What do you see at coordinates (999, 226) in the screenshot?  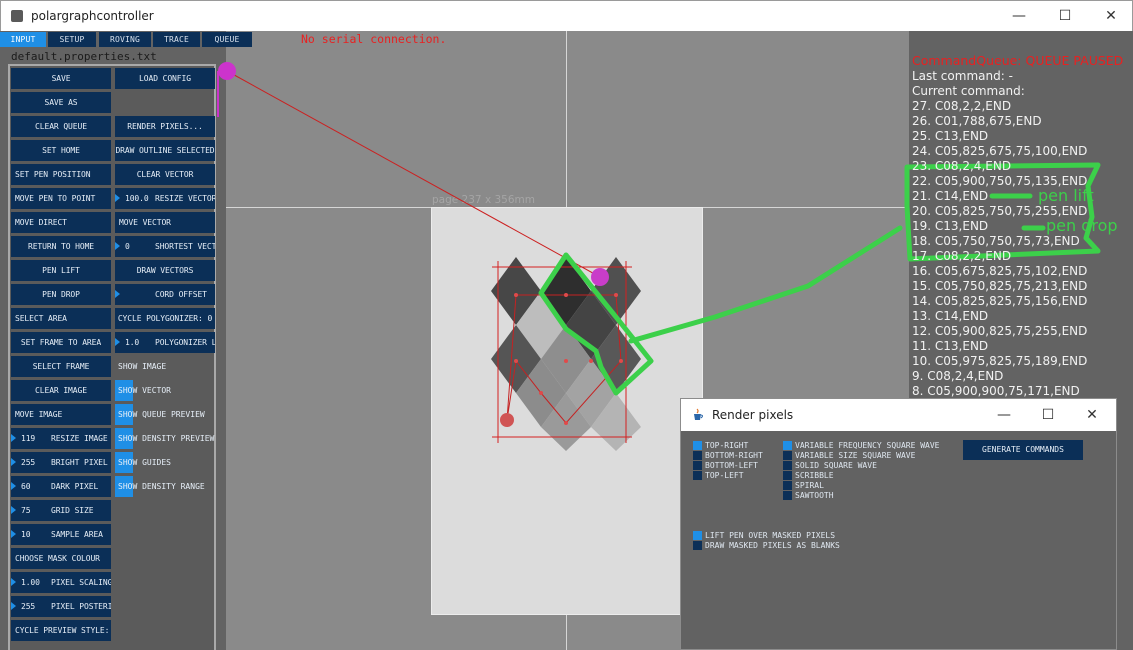 I see `queue-item: 19. C13,END` at bounding box center [999, 226].